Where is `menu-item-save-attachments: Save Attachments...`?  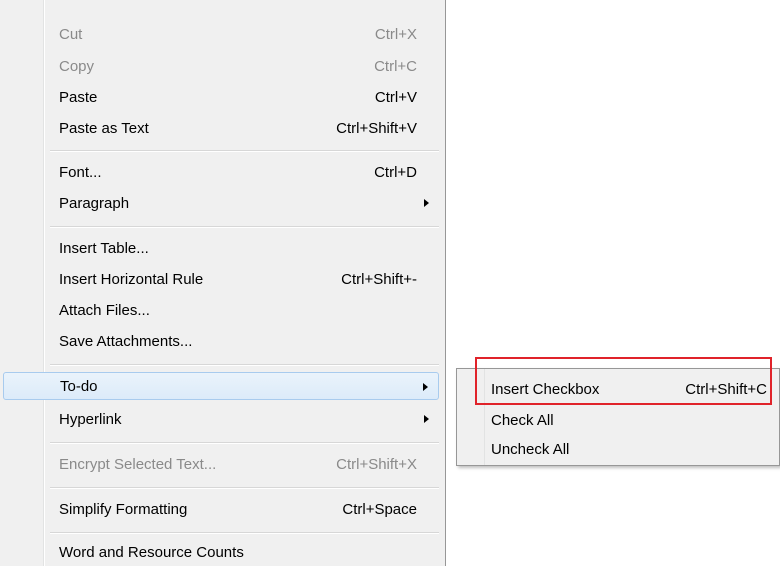
menu-item-save-attachments: Save Attachments... is located at coordinates (241, 341).